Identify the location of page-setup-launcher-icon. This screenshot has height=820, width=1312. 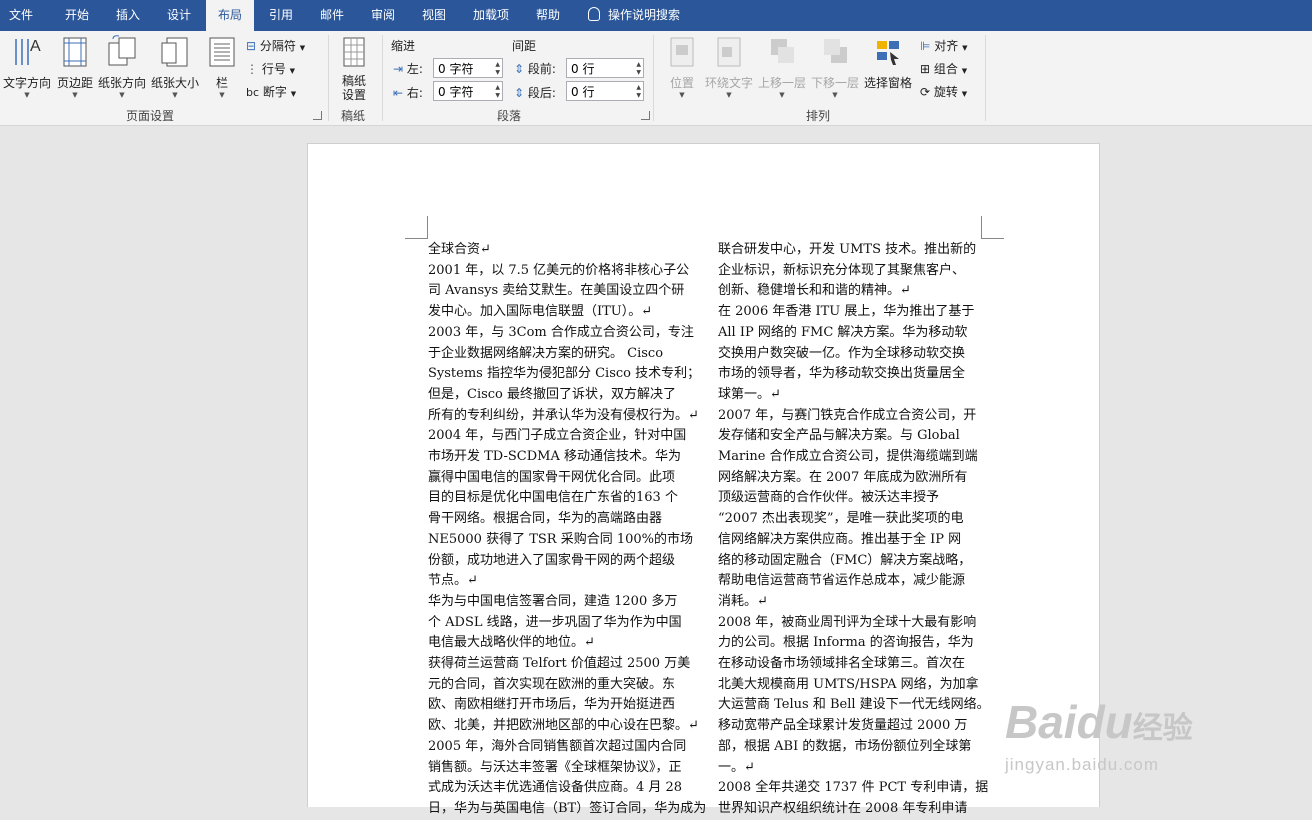
(317, 115).